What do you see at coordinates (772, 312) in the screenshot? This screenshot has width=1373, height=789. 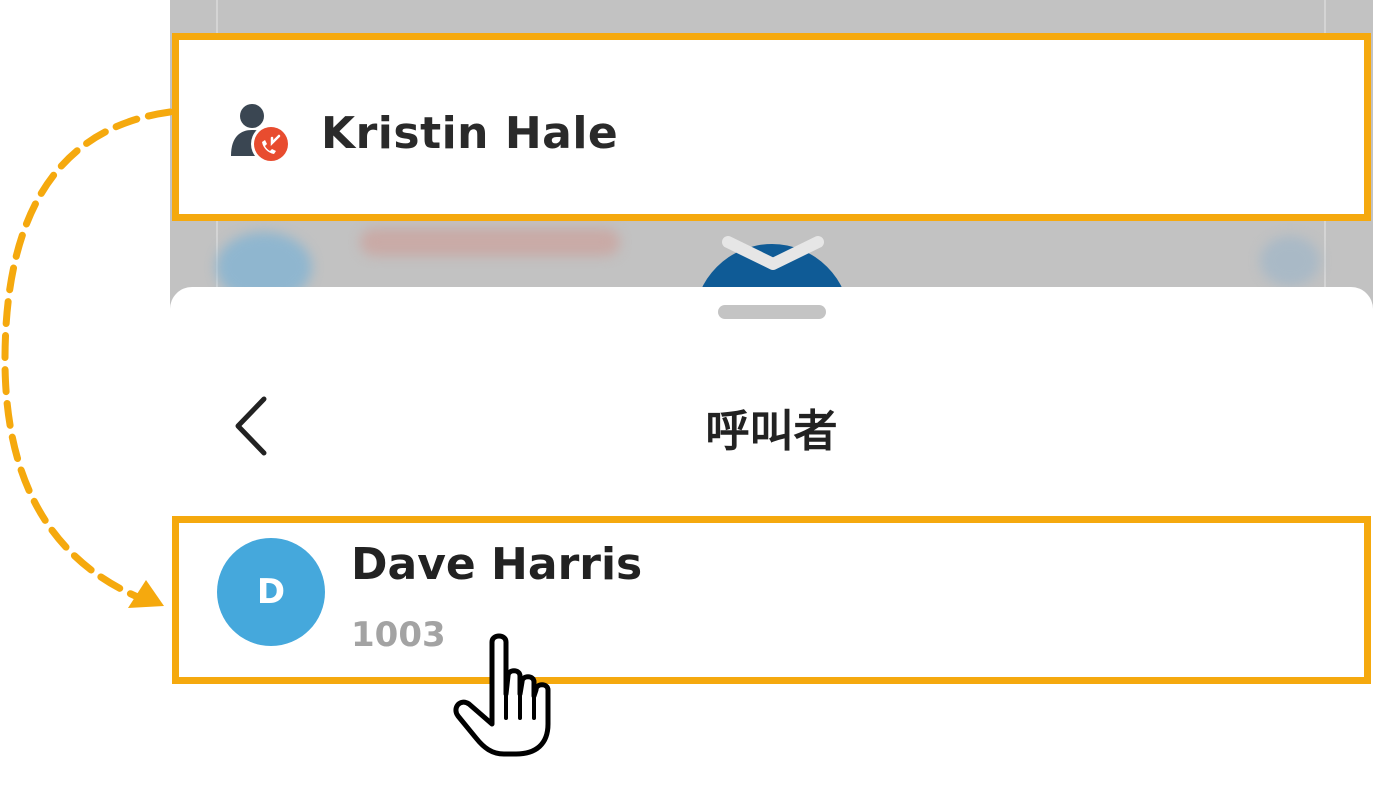 I see `sheet-grabber` at bounding box center [772, 312].